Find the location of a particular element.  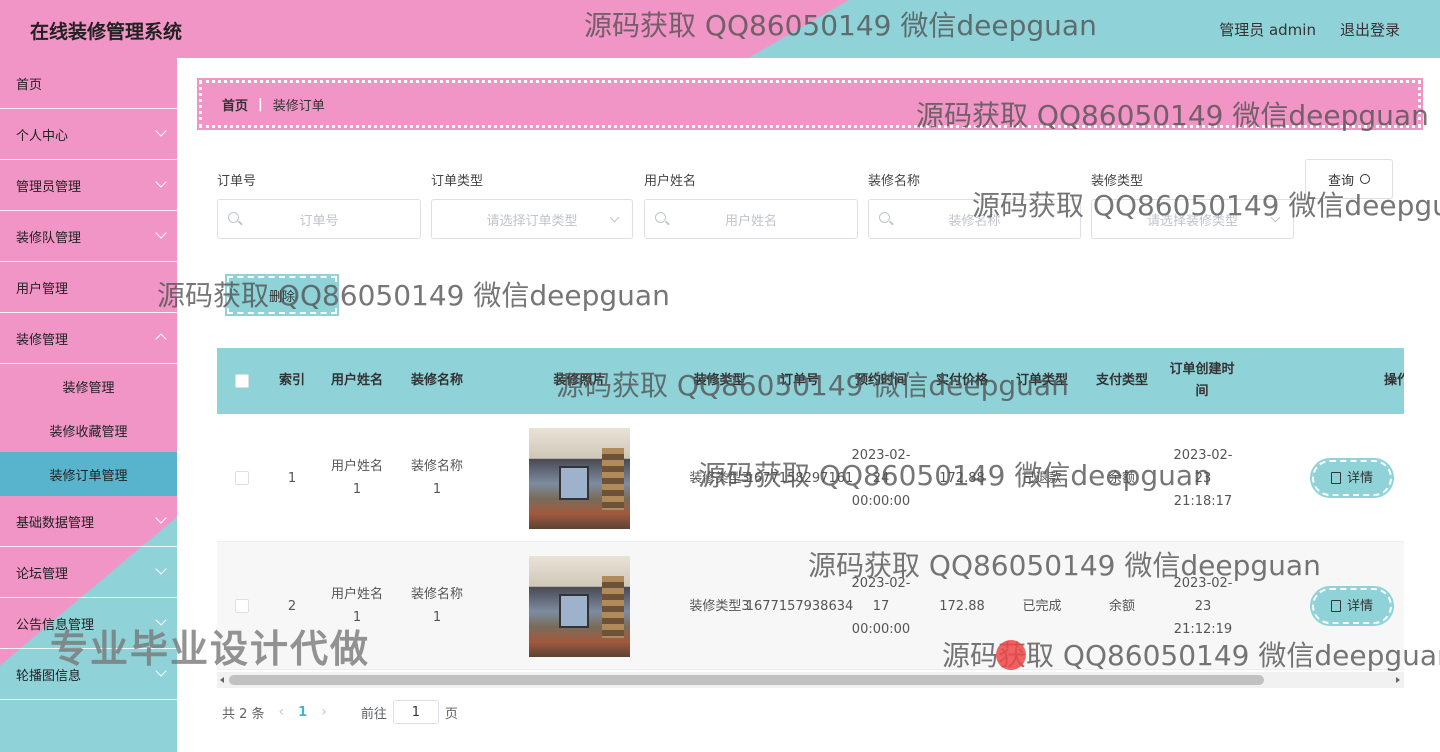

sidebar-item-label: 论坛管理 is located at coordinates (42, 574).